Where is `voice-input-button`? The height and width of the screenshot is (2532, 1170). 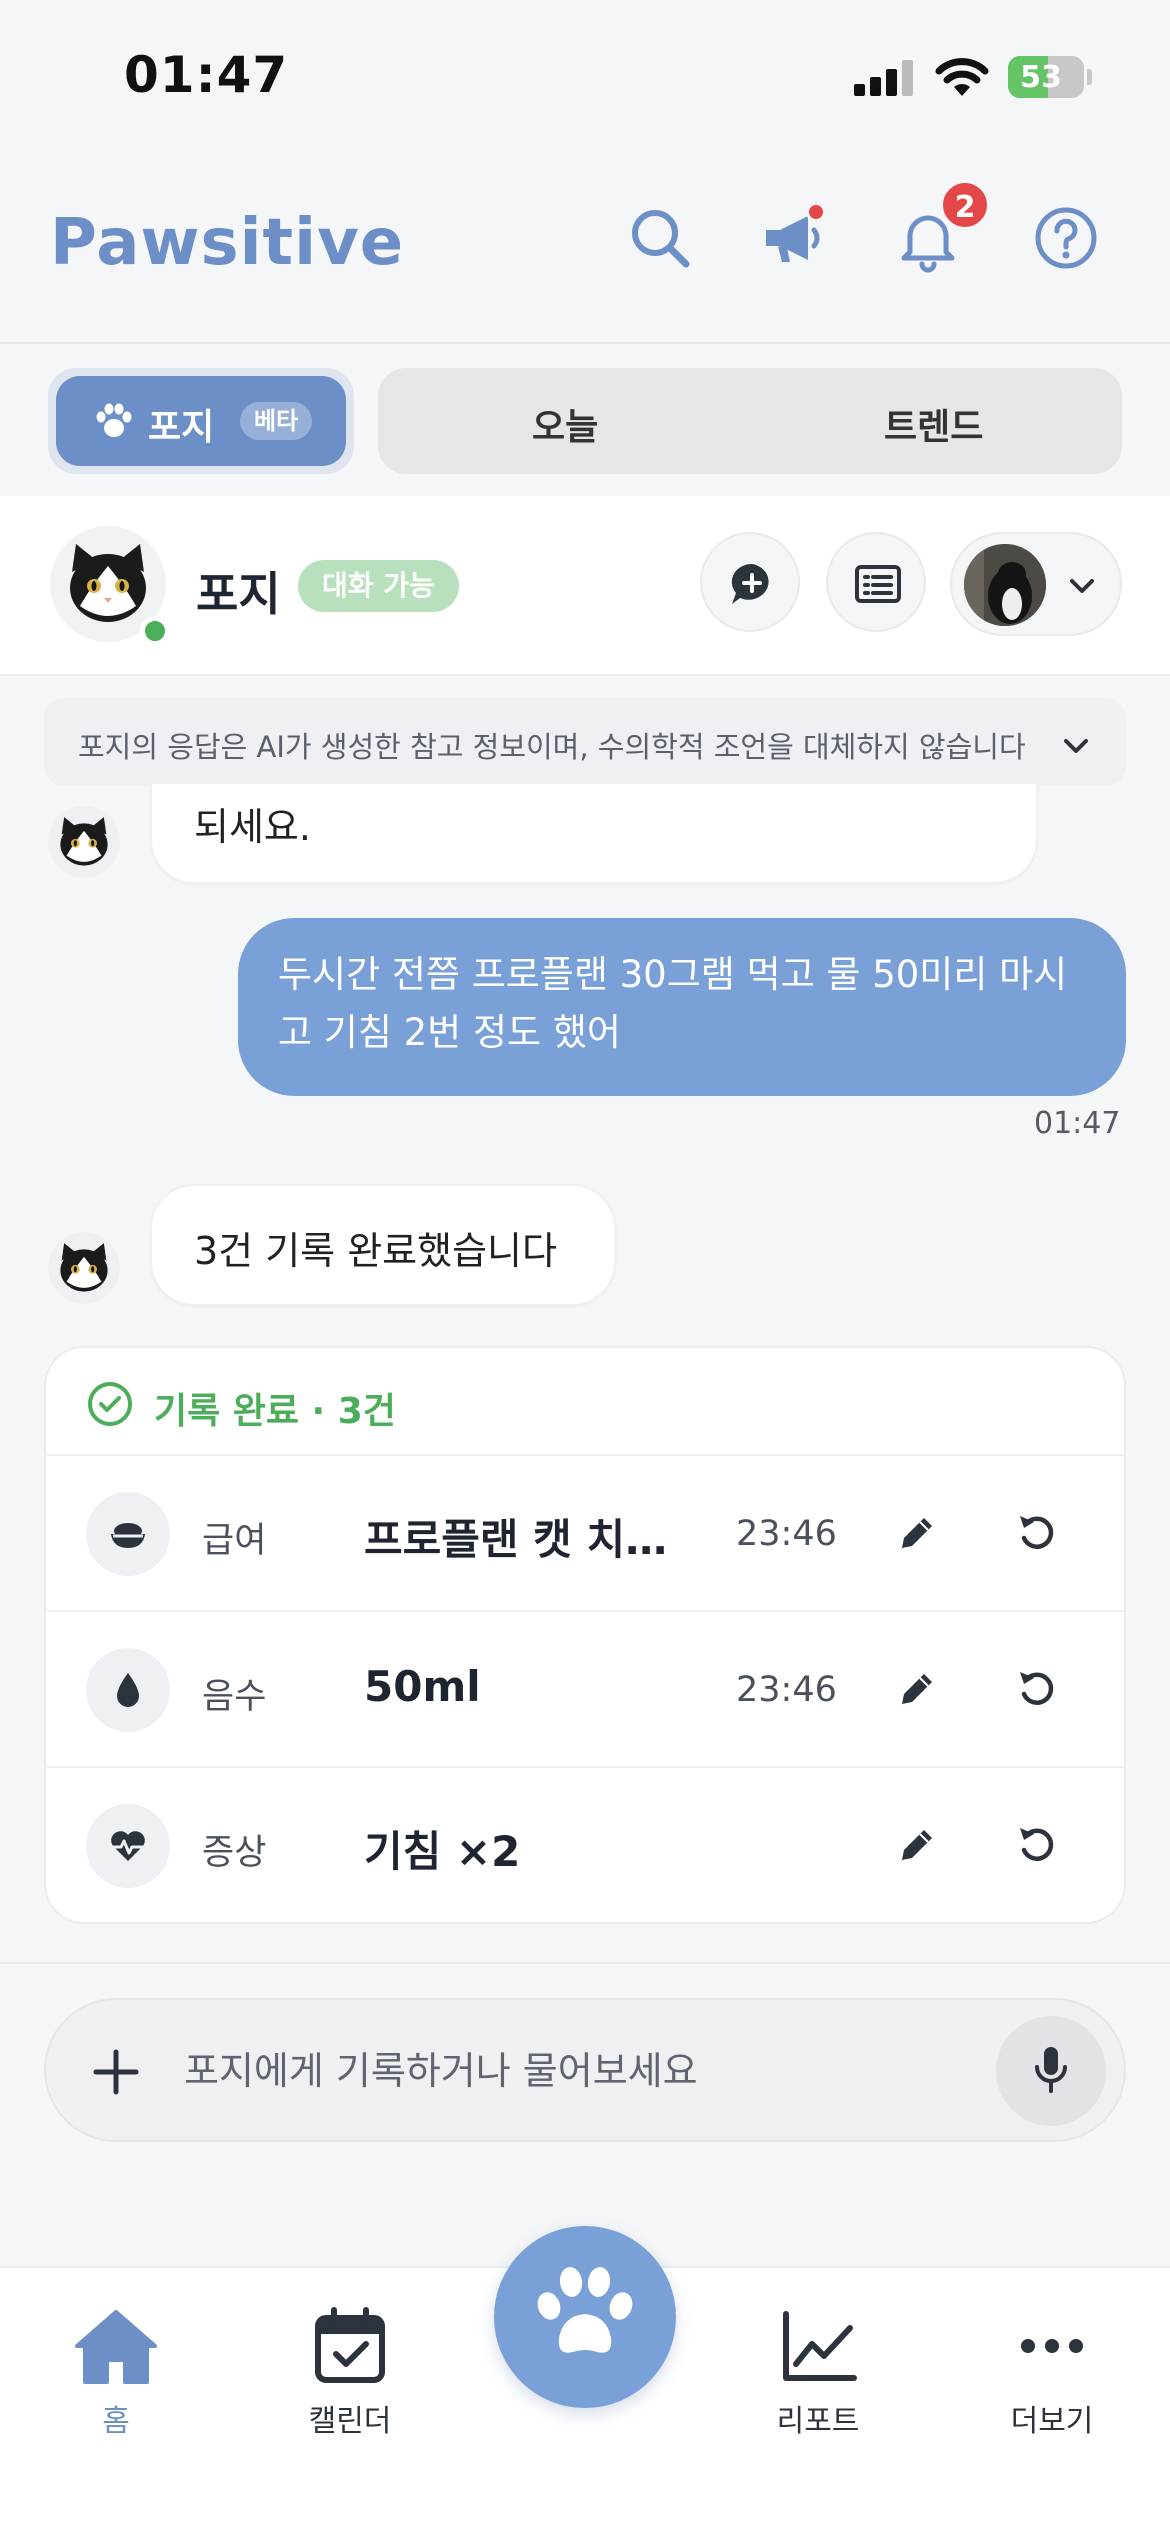
voice-input-button is located at coordinates (1051, 2071).